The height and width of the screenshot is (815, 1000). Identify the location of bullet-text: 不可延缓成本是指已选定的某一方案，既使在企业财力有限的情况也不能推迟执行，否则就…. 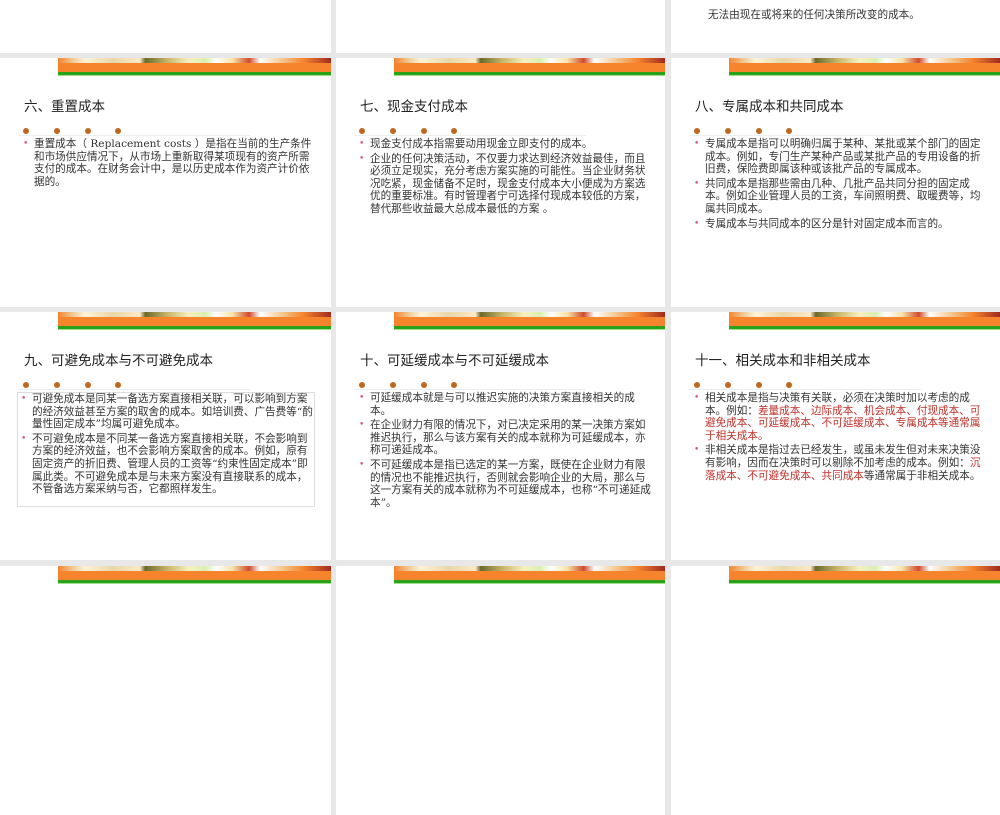
(510, 483).